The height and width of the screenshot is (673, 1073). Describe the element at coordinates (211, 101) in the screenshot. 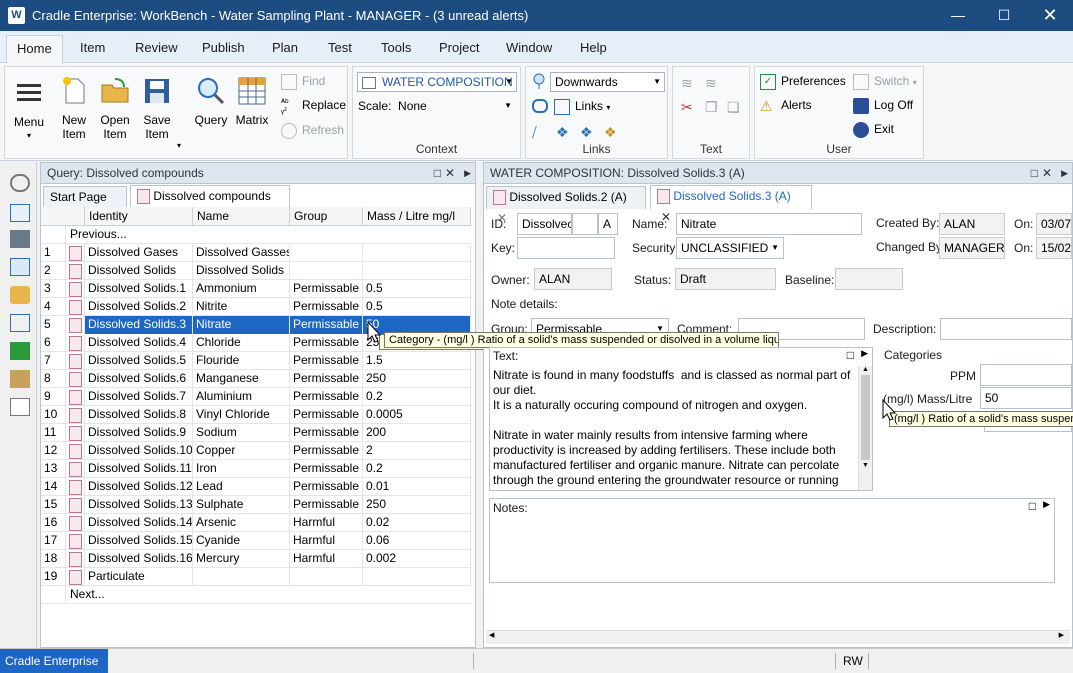

I see `query-button: Query` at that location.